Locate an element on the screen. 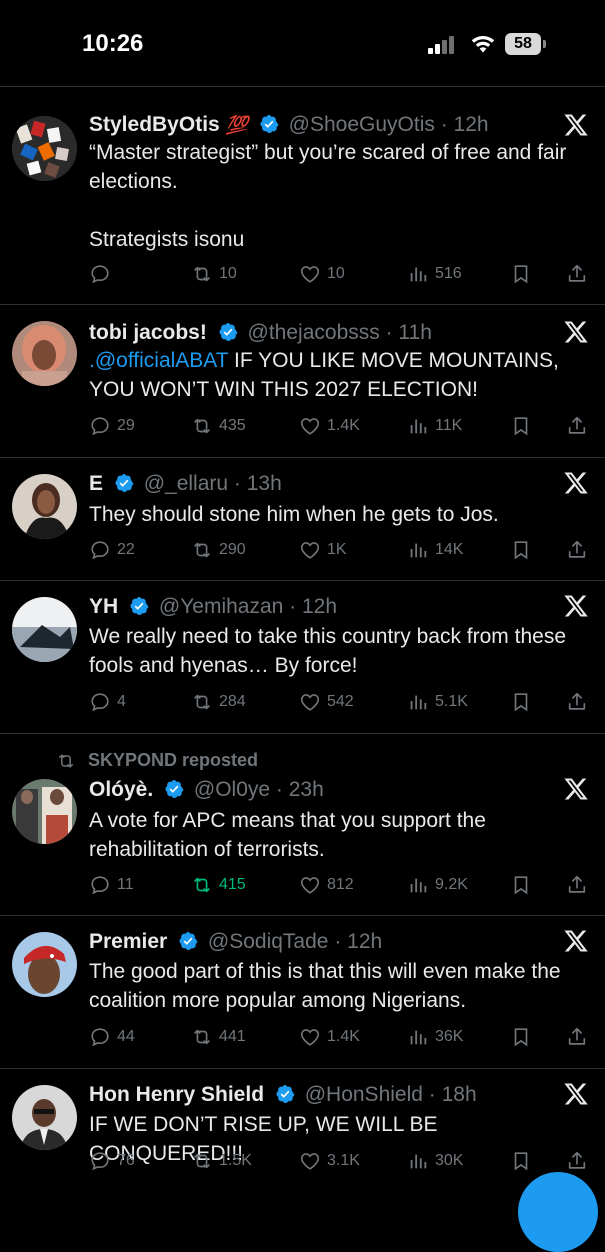 The width and height of the screenshot is (605, 1252). tweet-actions: 4 284 542 5.1K is located at coordinates (339, 702).